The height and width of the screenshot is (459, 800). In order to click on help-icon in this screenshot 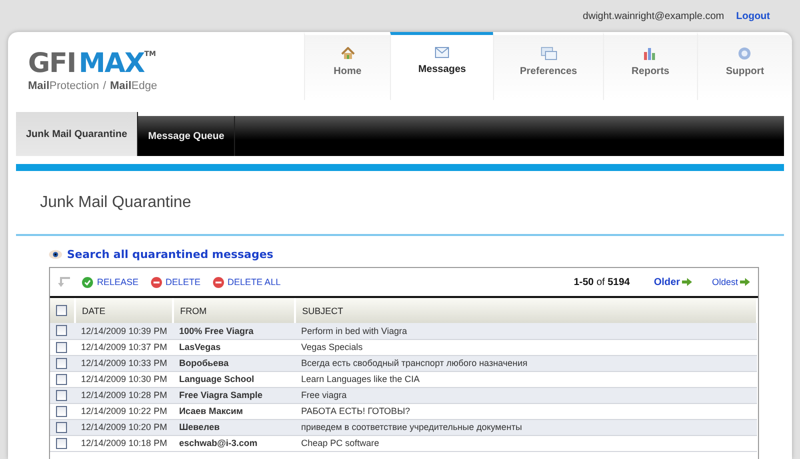, I will do `click(745, 53)`.